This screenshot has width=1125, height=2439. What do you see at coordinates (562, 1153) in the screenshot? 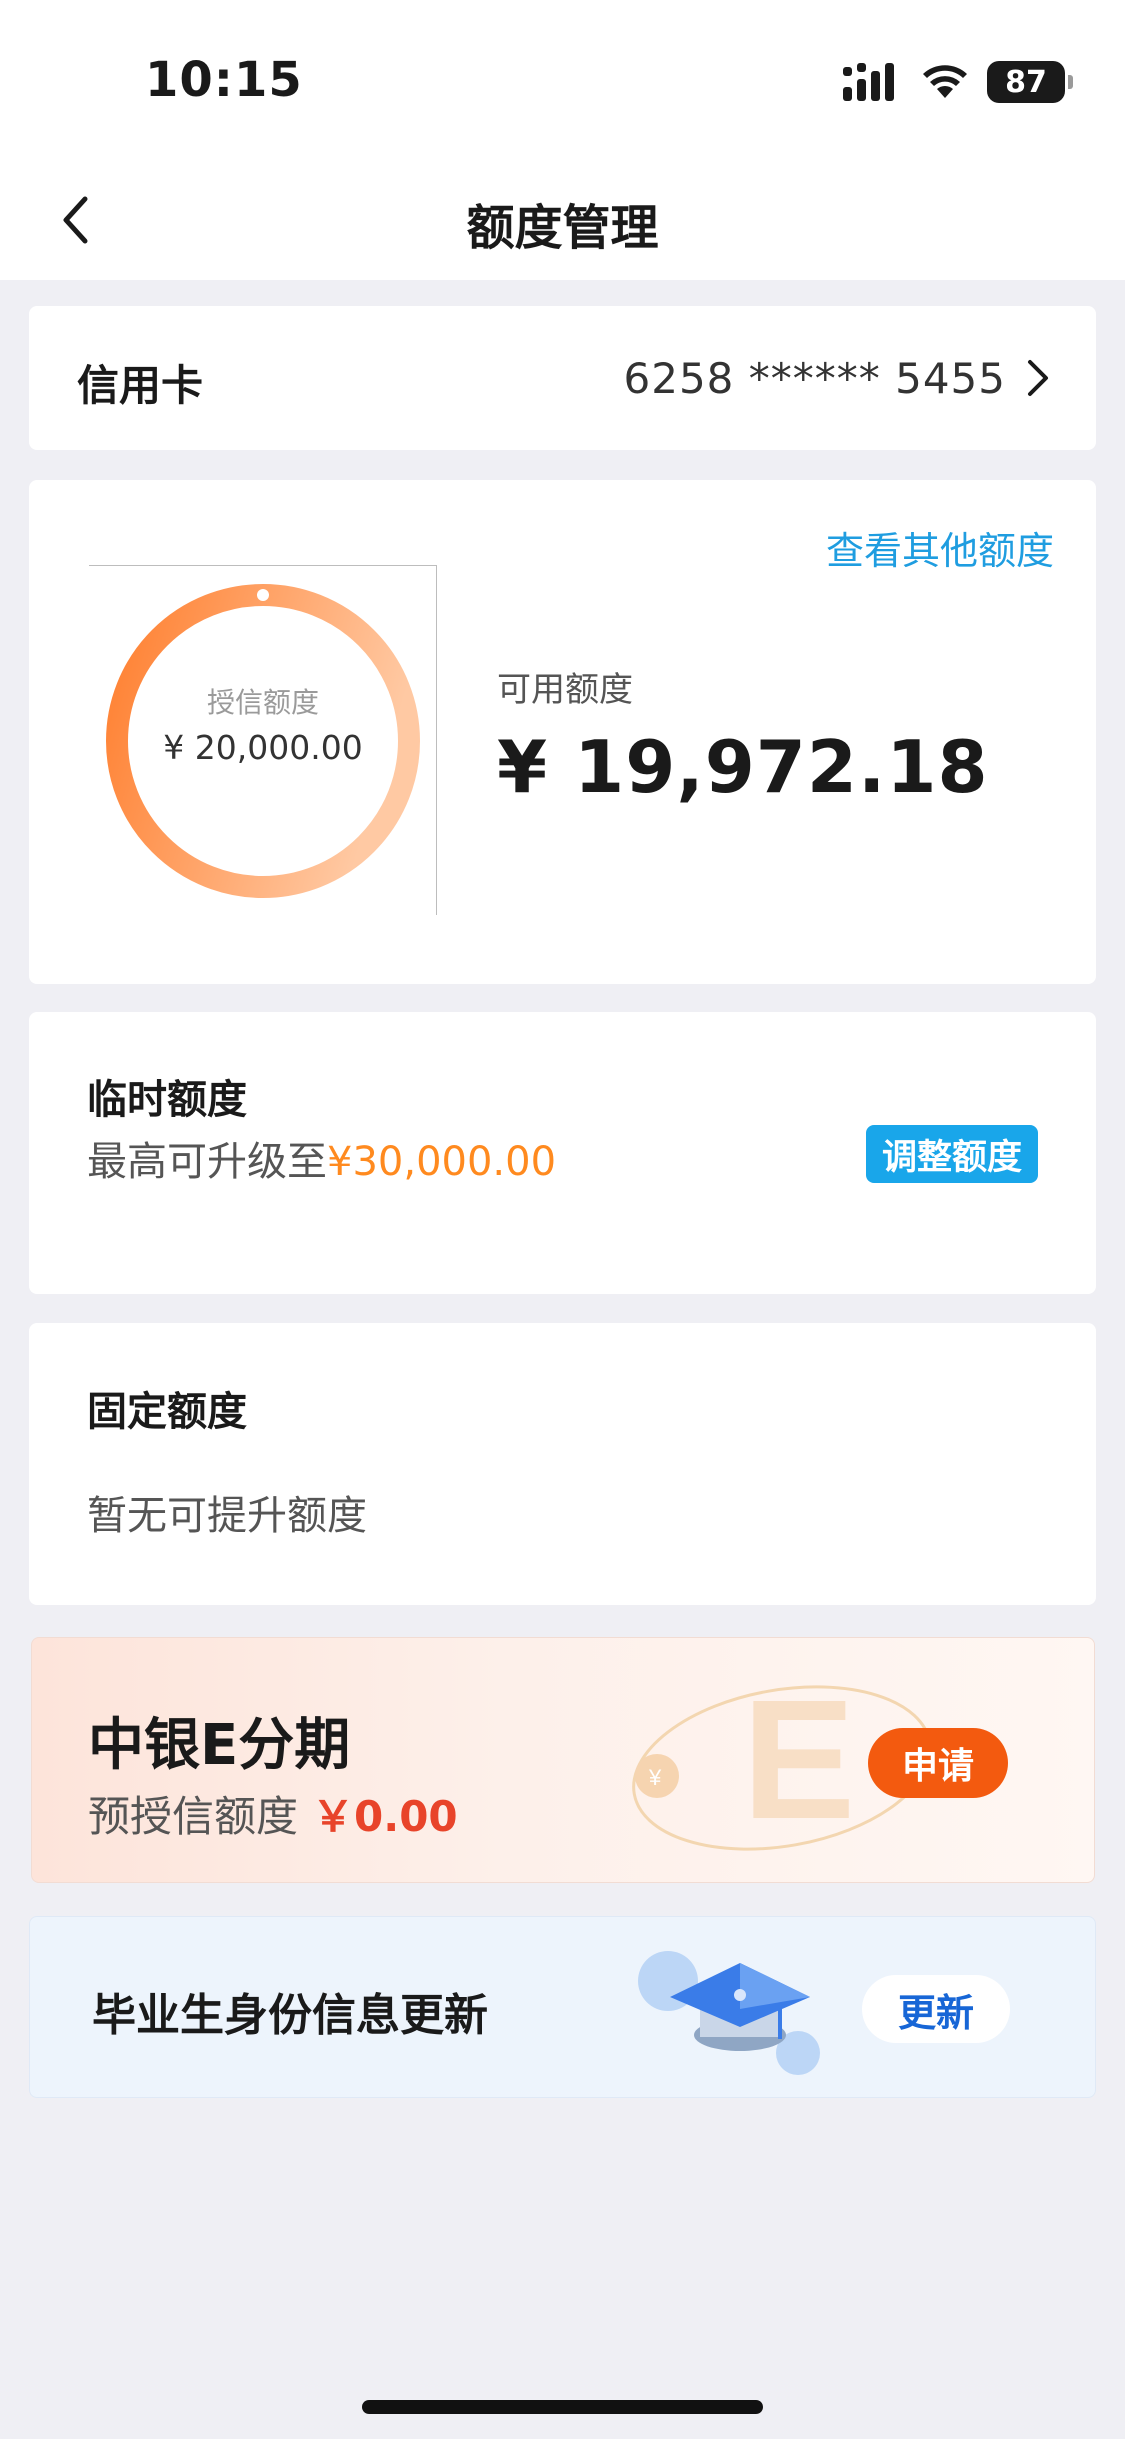
I see `temporary-limit-card: 临时额度 最高可升级至¥30,000.00 调整额度` at bounding box center [562, 1153].